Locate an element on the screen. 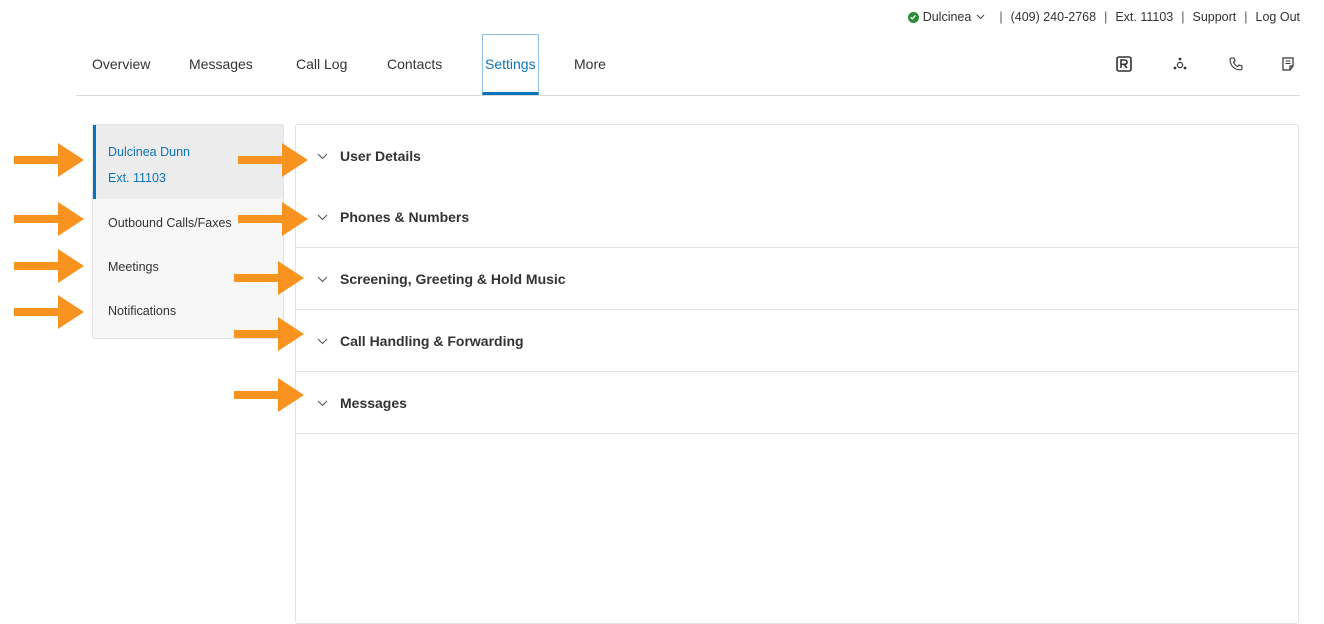 The image size is (1324, 624). section-title: Messages is located at coordinates (373, 403).